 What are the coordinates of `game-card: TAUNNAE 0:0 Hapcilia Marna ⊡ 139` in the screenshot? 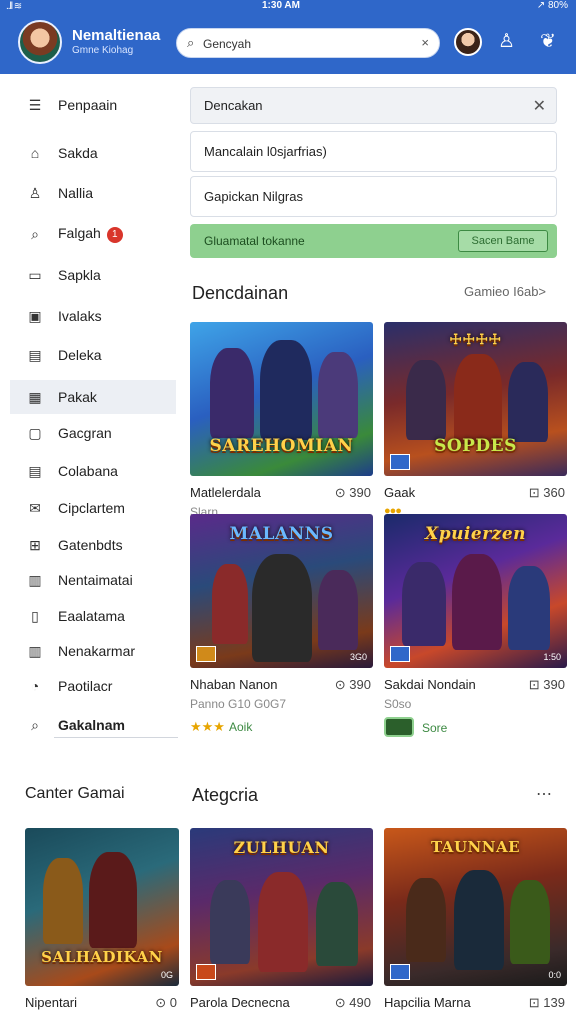 It's located at (475, 926).